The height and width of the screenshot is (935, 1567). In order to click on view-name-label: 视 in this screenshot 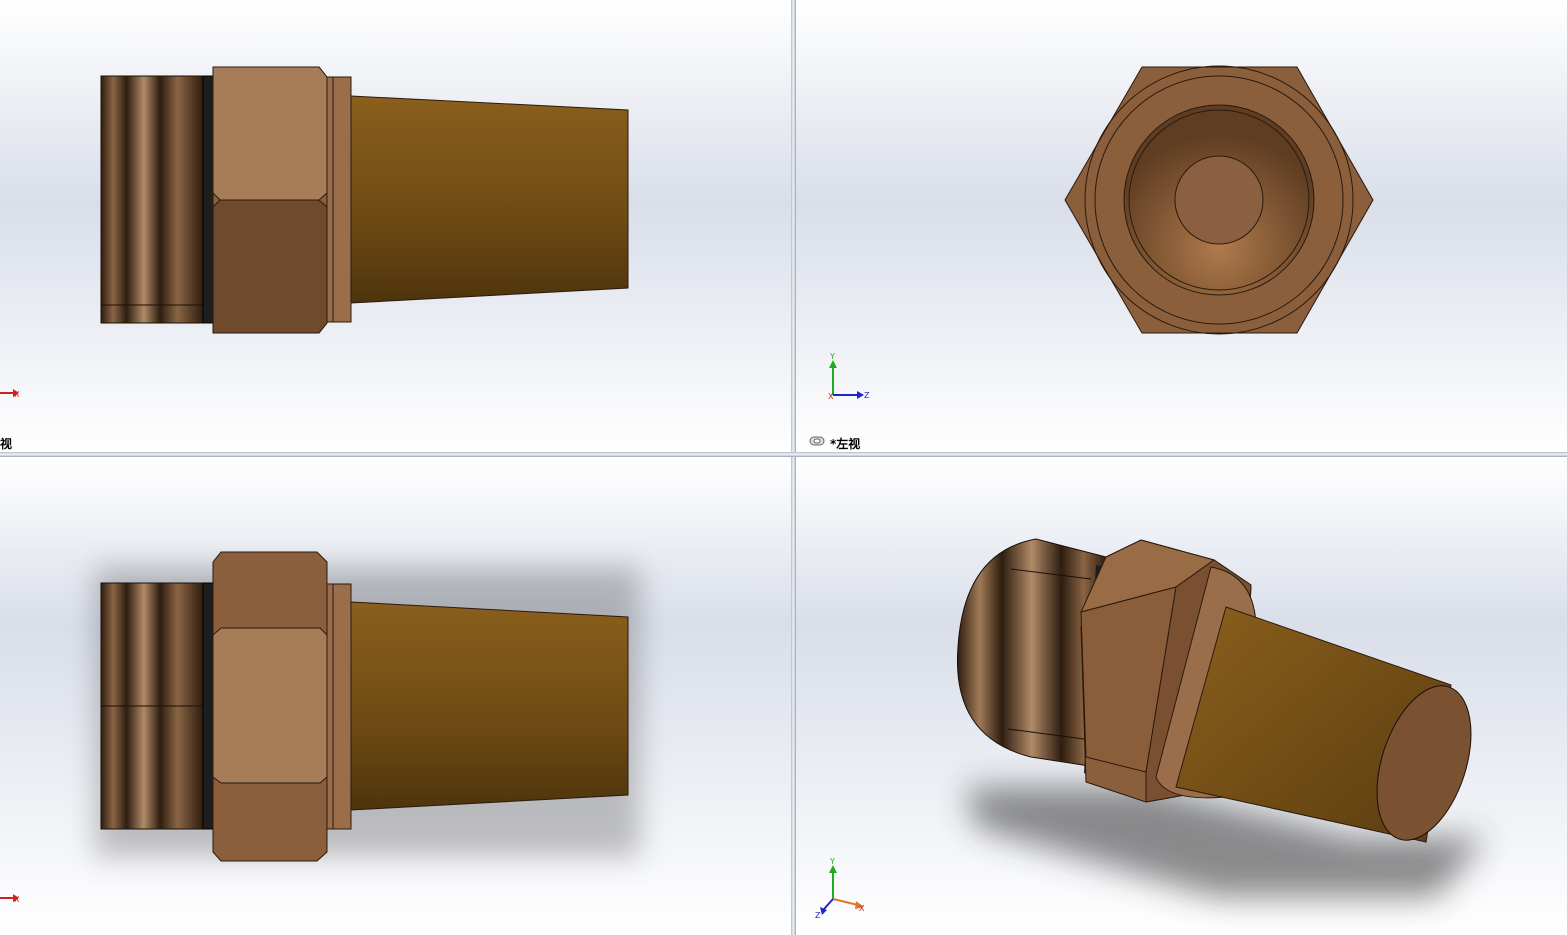, I will do `click(6, 444)`.